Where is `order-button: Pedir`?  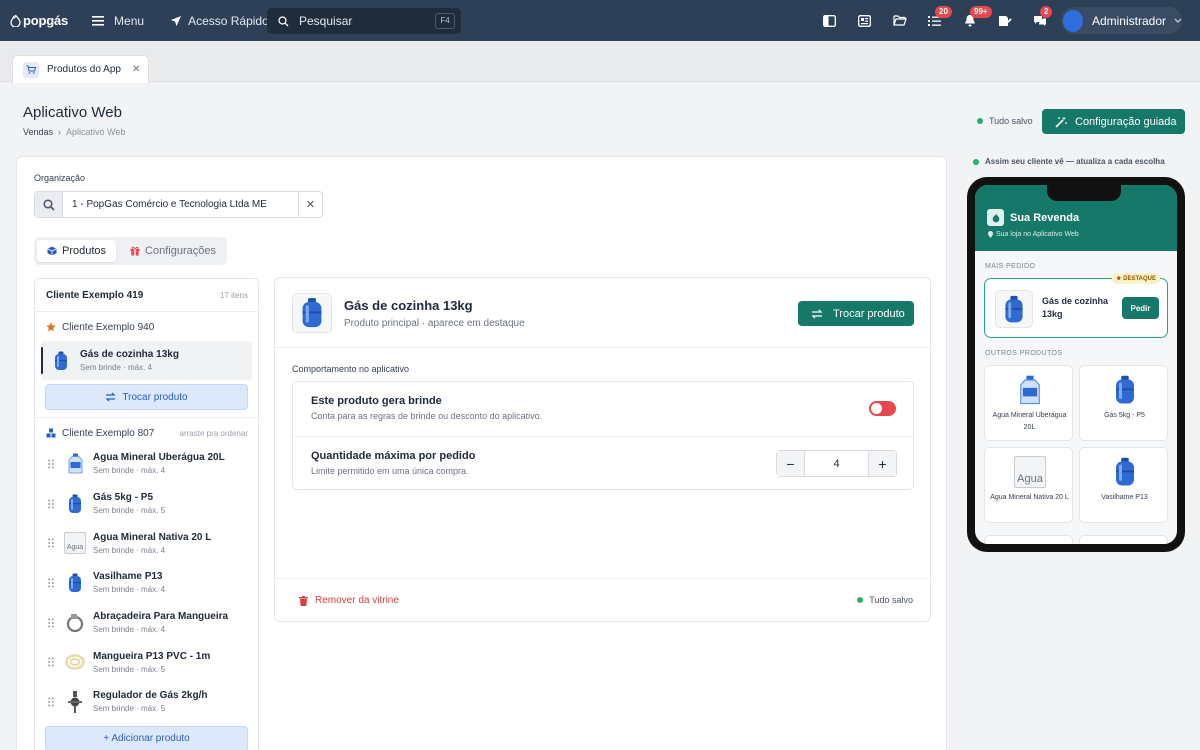 order-button: Pedir is located at coordinates (1140, 308).